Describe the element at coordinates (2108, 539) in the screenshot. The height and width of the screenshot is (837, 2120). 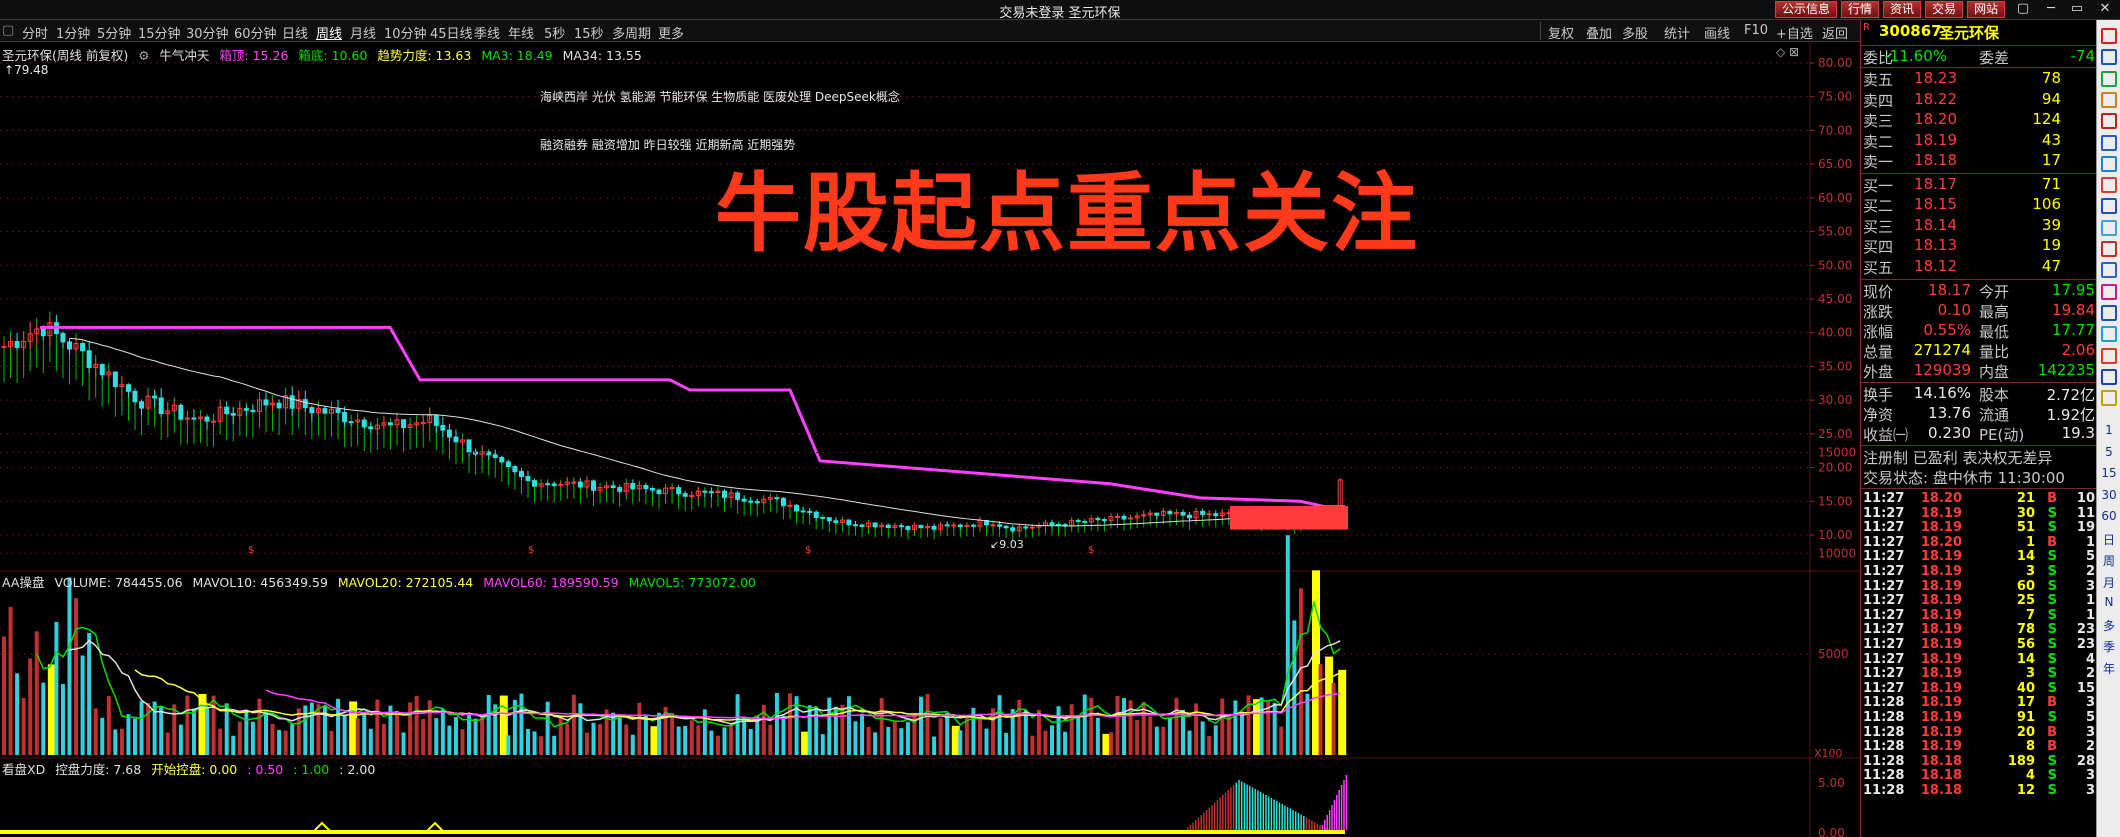
I see `side-period-5: 日` at that location.